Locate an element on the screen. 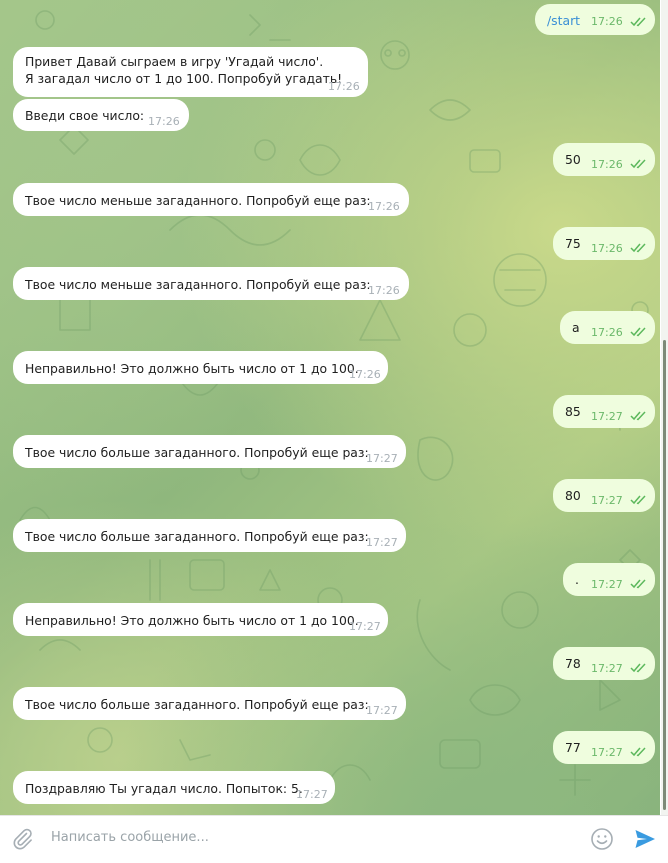 The width and height of the screenshot is (668, 863). message-text: Введи свое число: is located at coordinates (85, 115).